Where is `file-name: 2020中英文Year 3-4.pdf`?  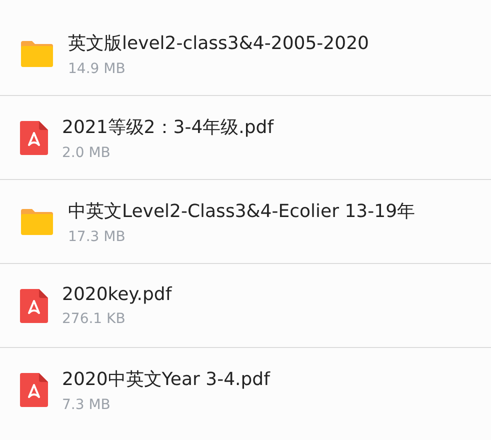
file-name: 2020中英文Year 3-4.pdf is located at coordinates (166, 379).